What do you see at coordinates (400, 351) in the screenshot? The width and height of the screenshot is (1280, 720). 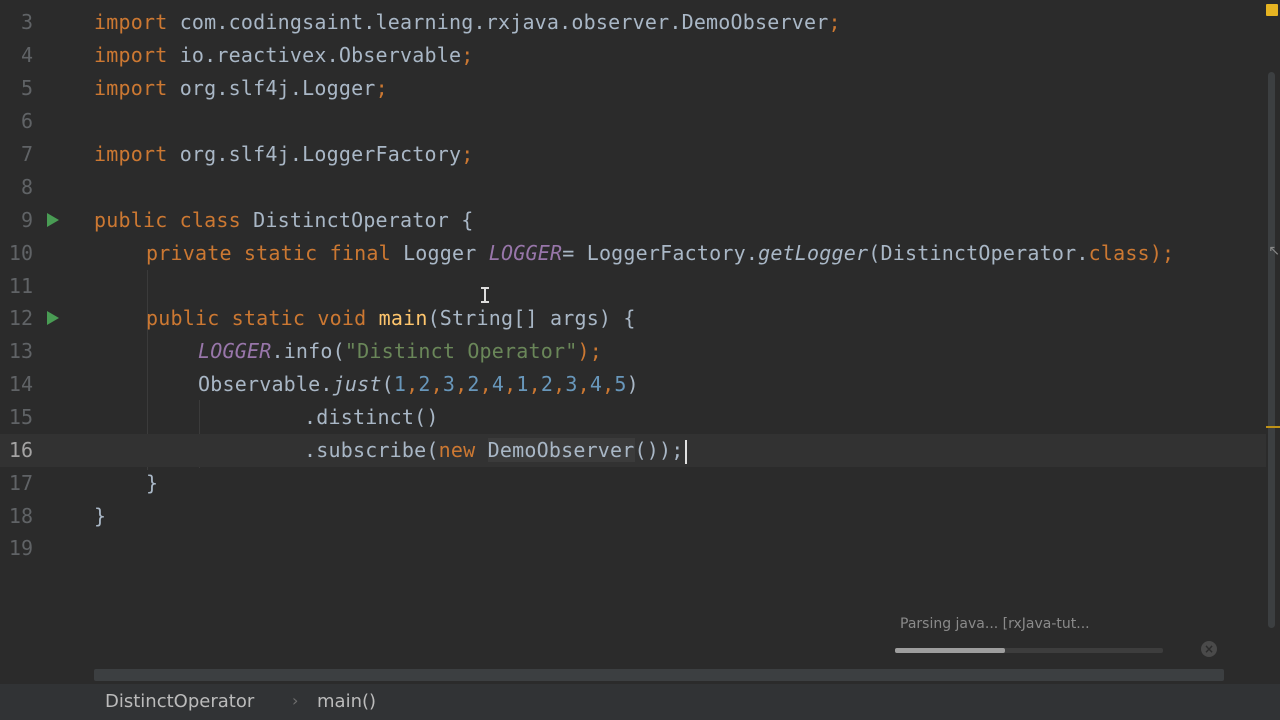 I see `code-text: LOGGER.info("Distinct Operator");` at bounding box center [400, 351].